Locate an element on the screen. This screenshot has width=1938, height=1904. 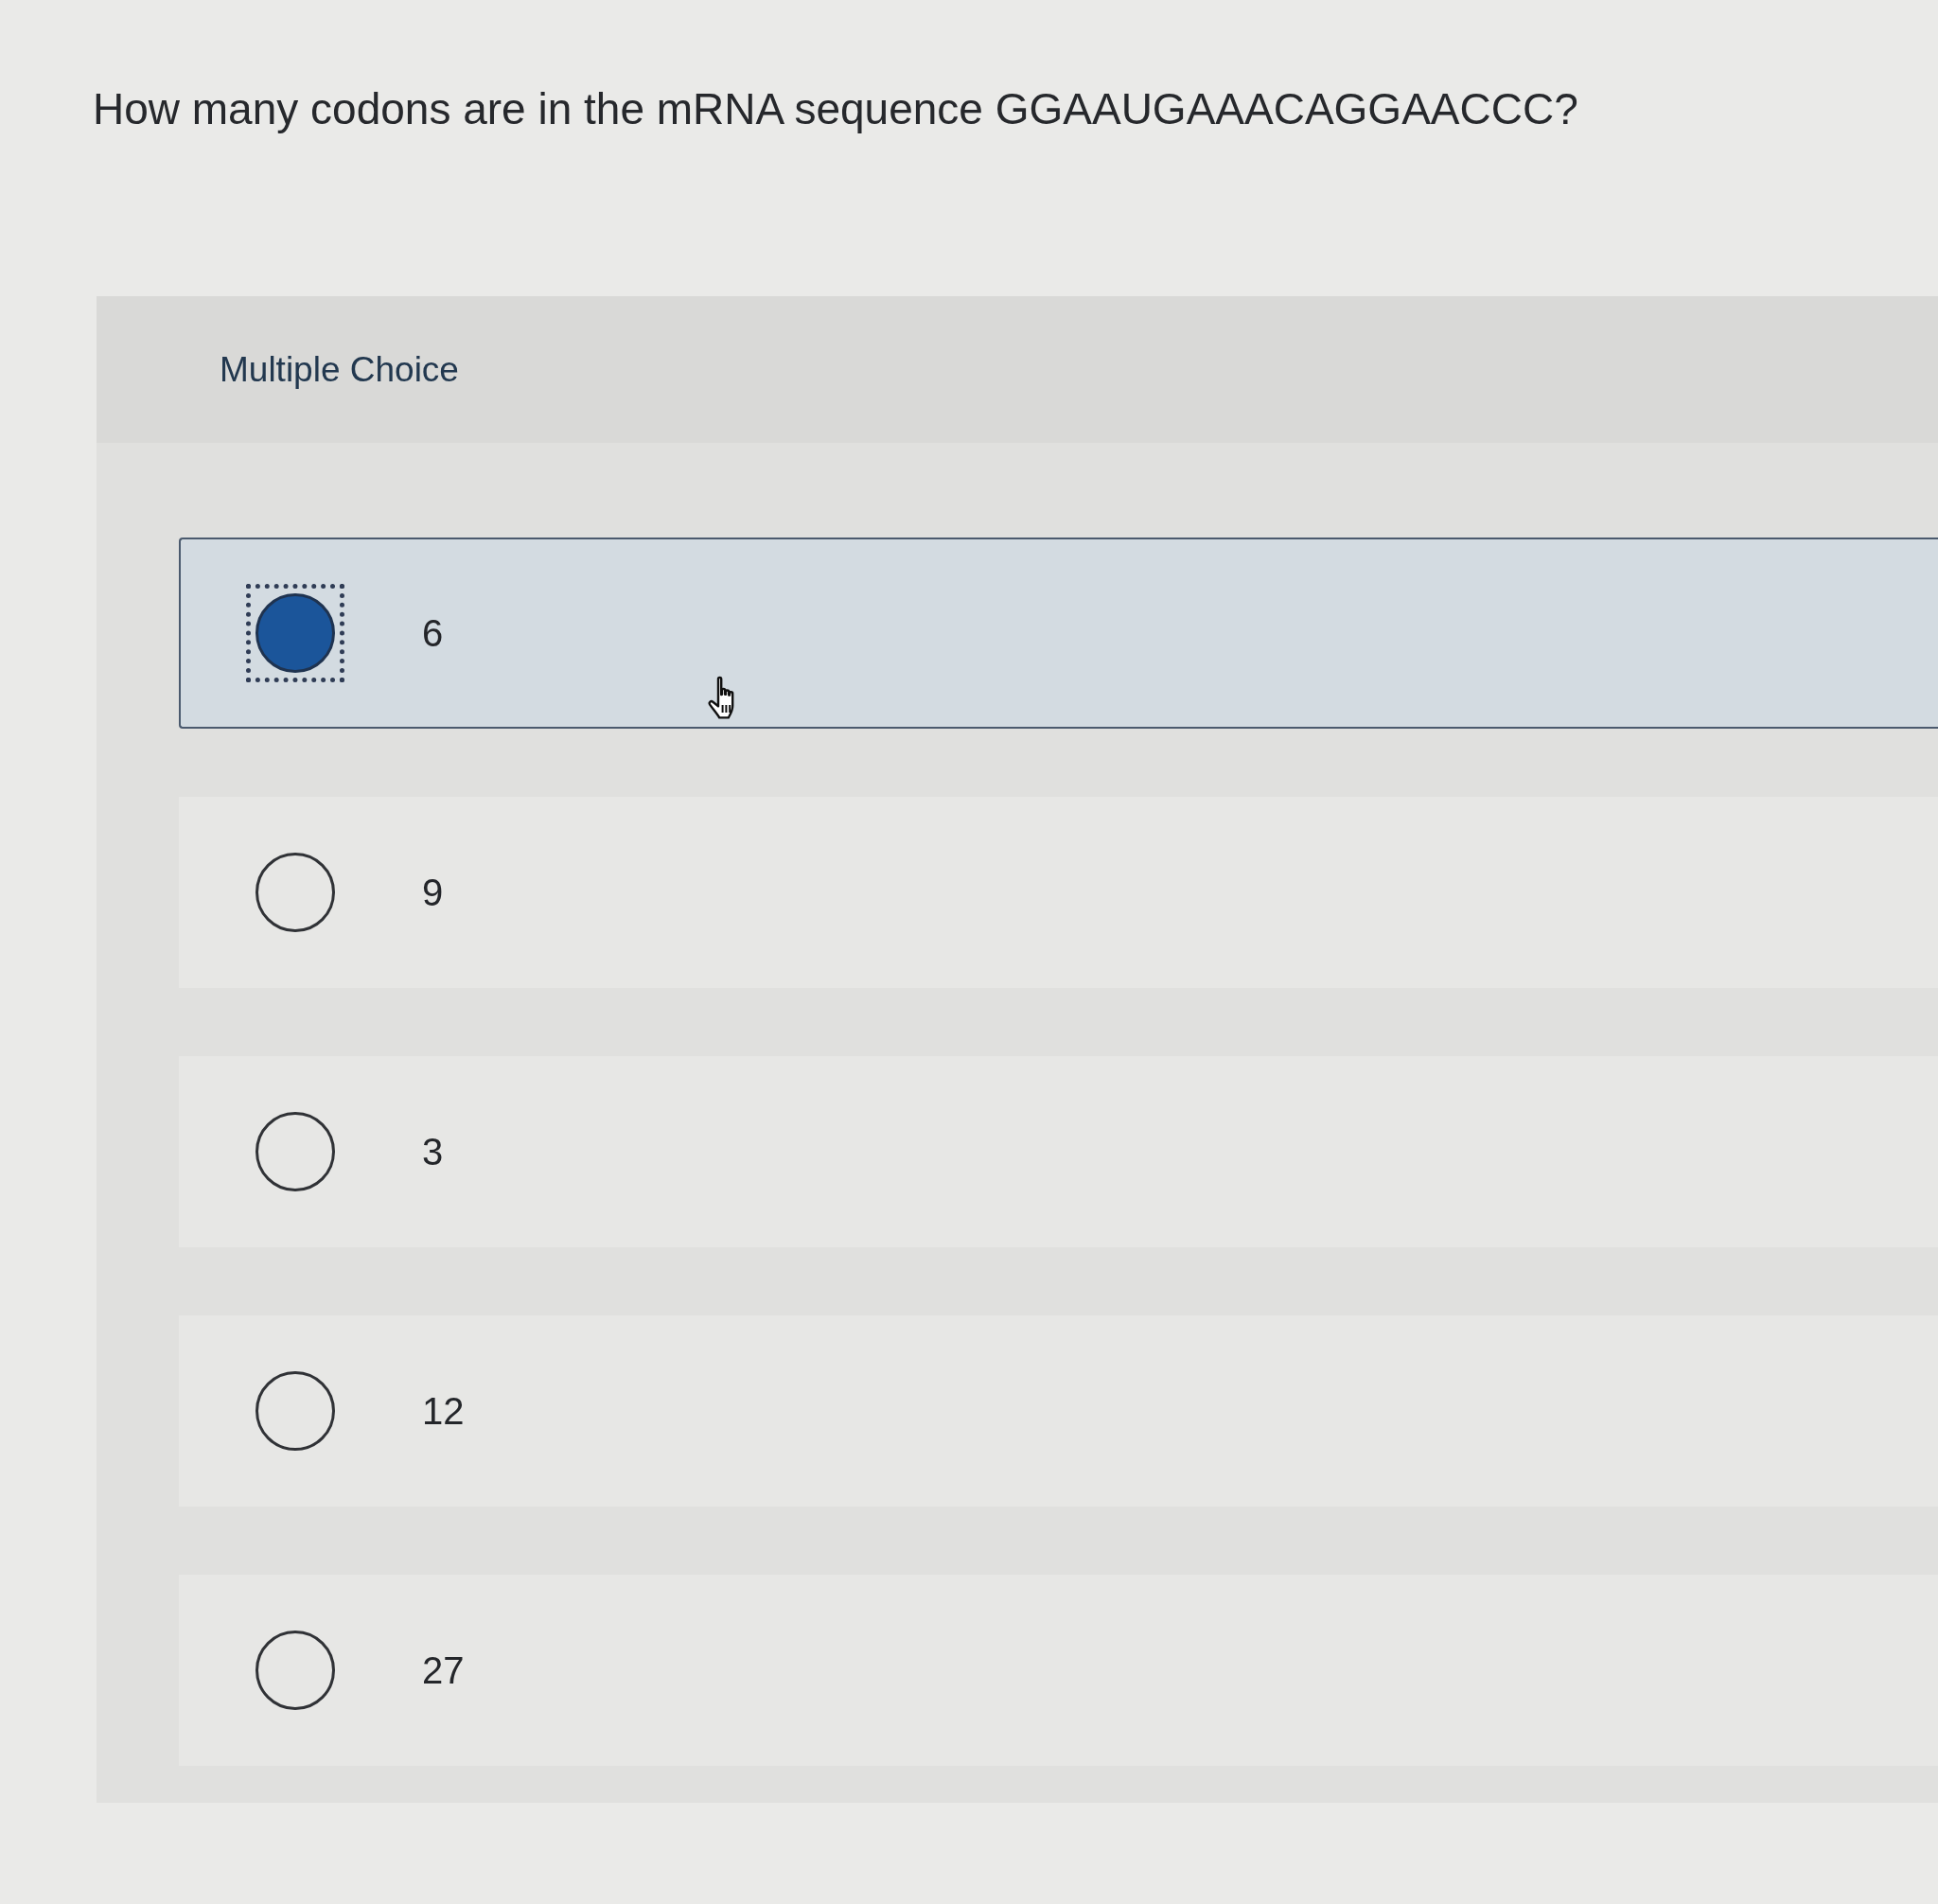
answer-option: 9 is located at coordinates (1058, 892).